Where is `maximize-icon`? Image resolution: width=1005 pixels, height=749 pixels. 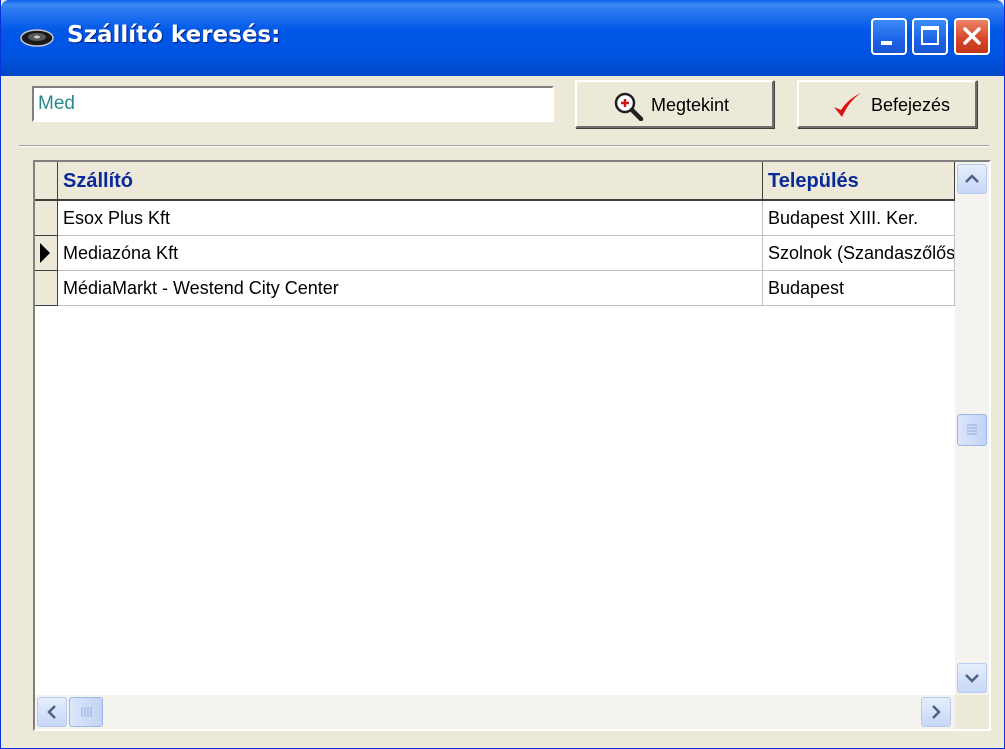 maximize-icon is located at coordinates (930, 35).